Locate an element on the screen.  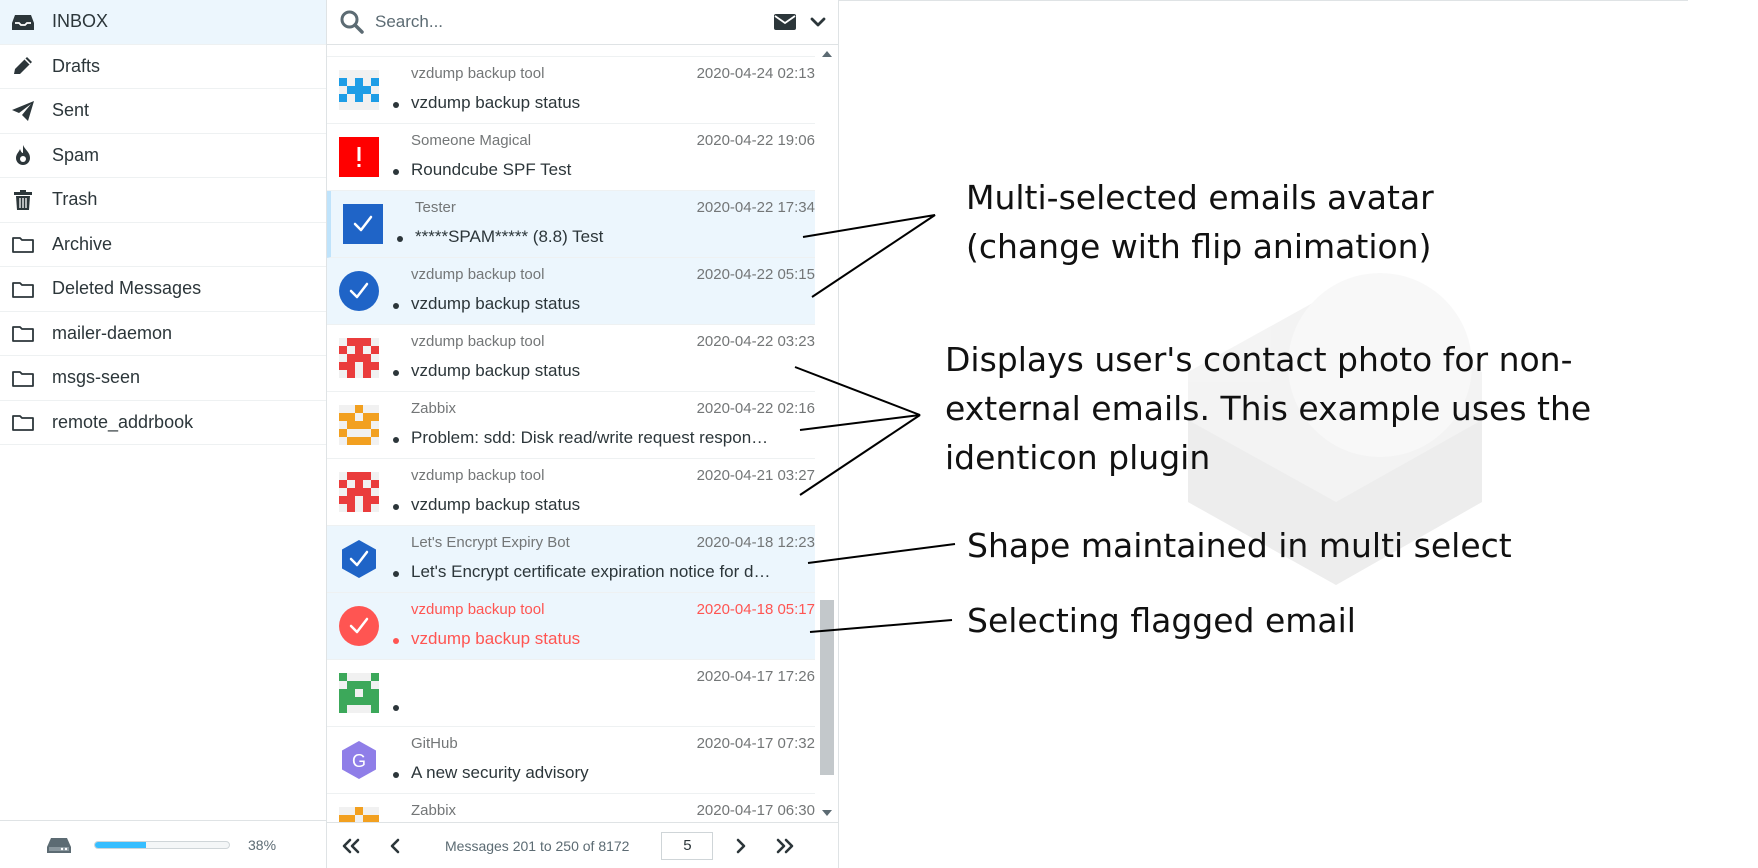
avatar-selected-circle-red is located at coordinates (359, 626).